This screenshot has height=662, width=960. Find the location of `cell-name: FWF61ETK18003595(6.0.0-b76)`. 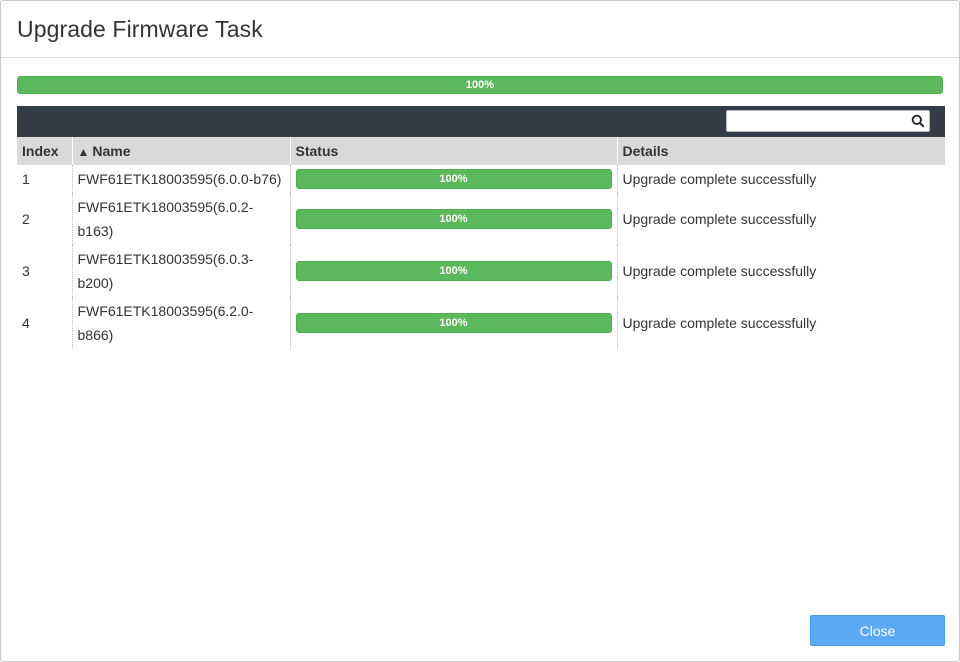

cell-name: FWF61ETK18003595(6.0.0-b76) is located at coordinates (181, 179).